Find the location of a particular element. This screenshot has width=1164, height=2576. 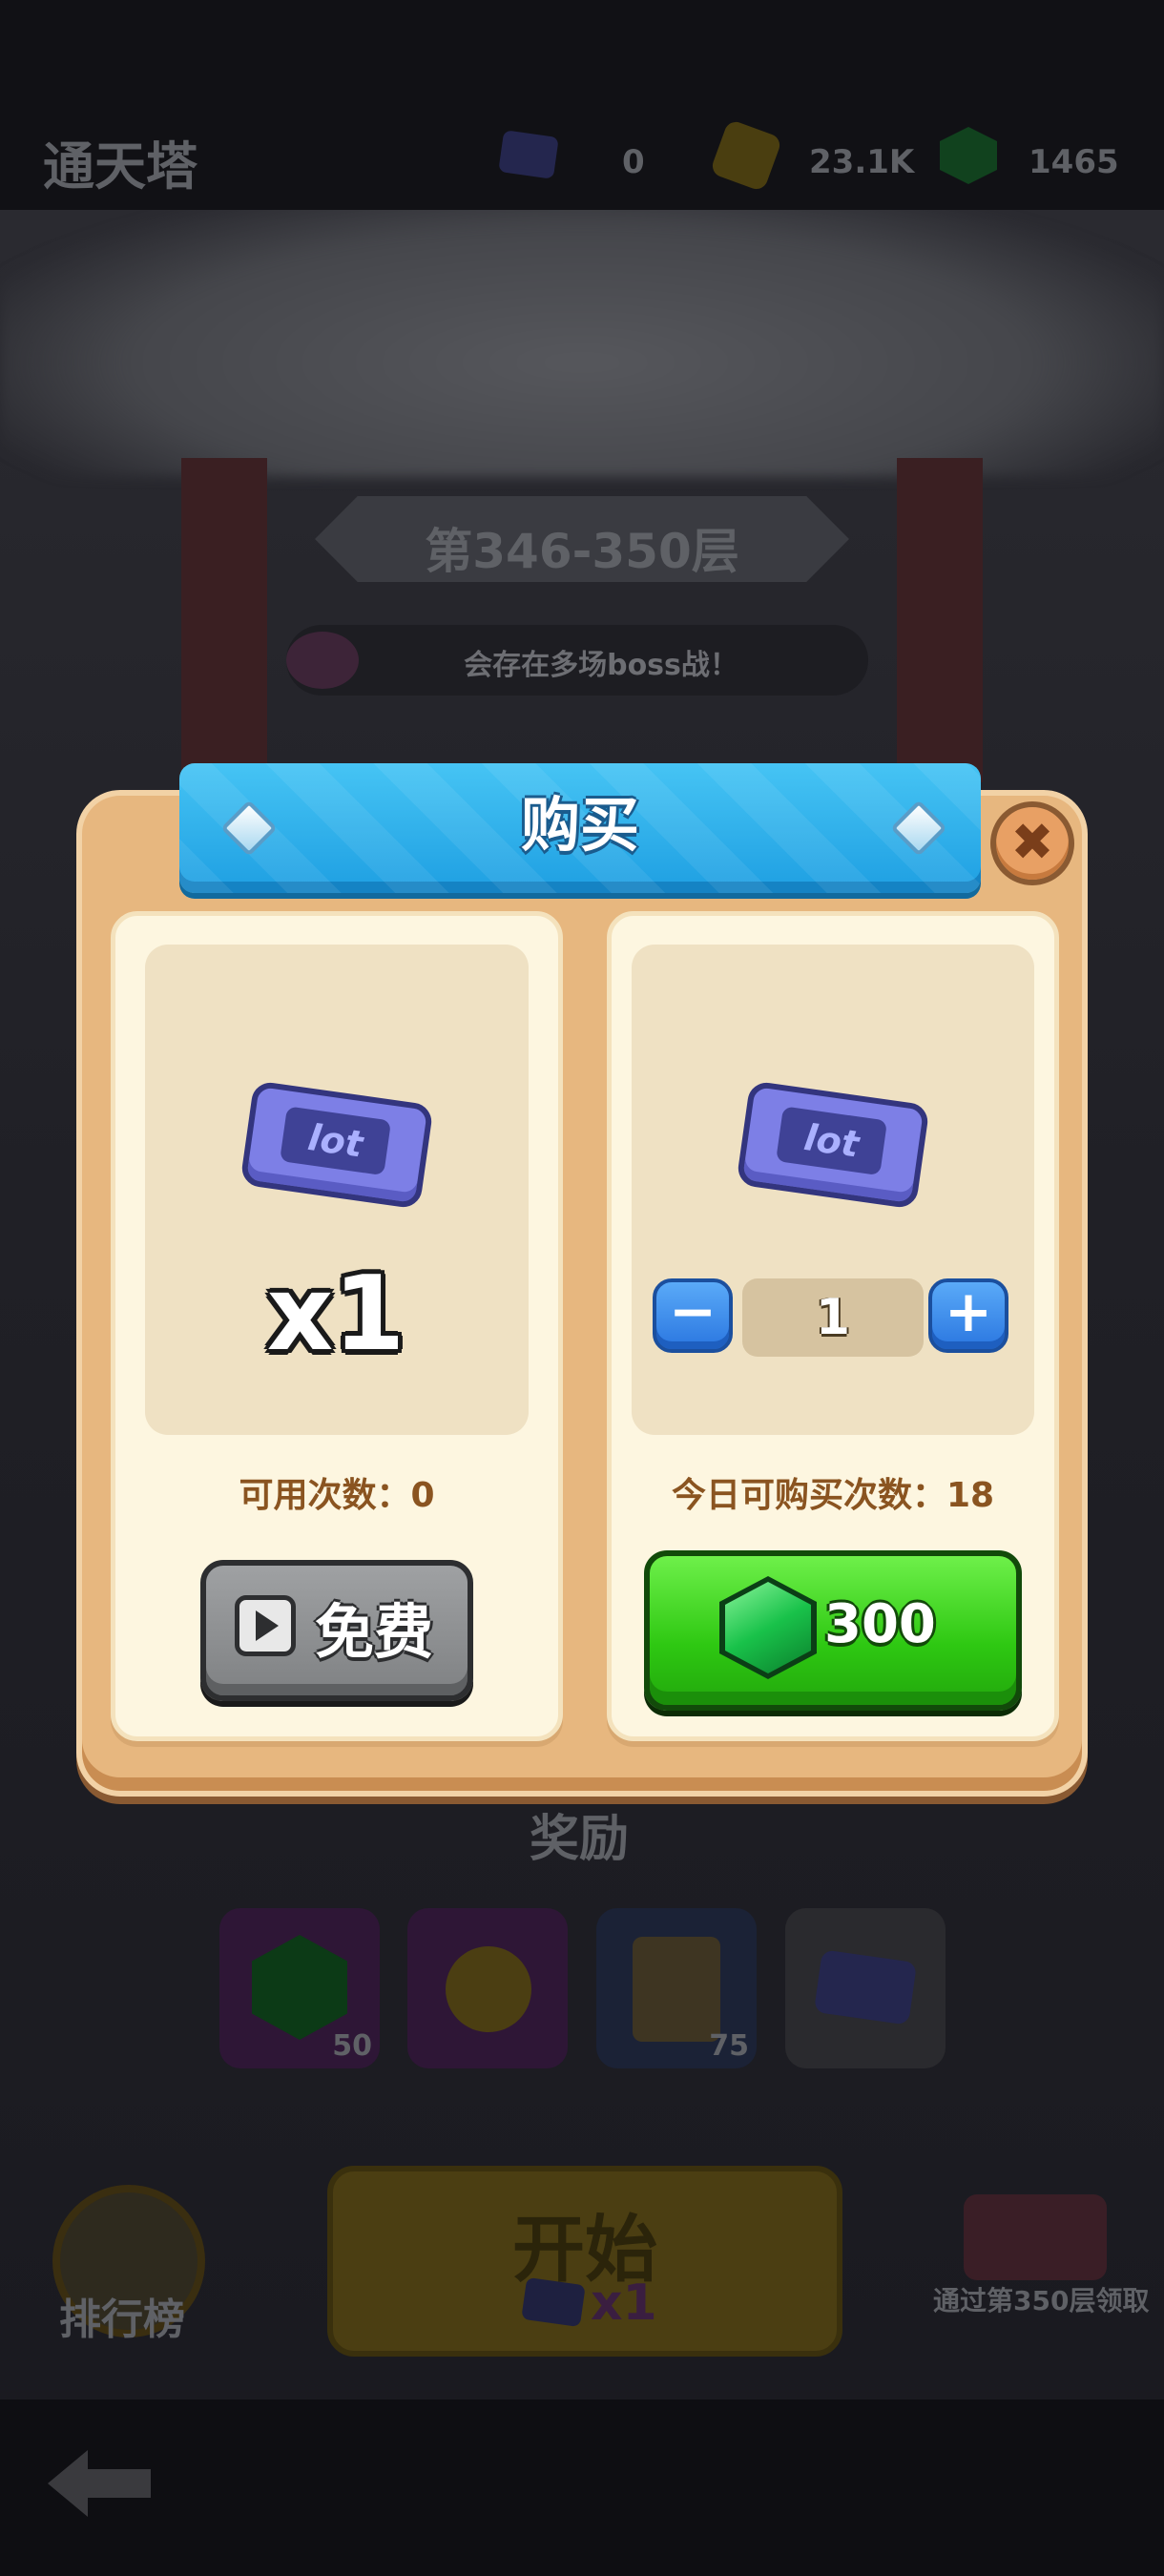

dialog-title: 购买 is located at coordinates (579, 825).